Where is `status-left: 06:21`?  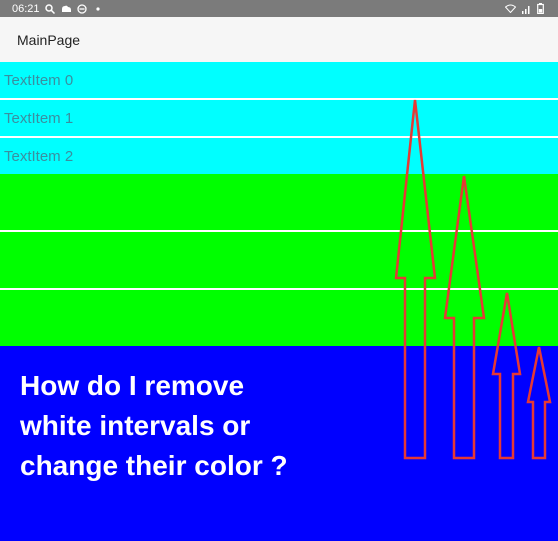 status-left: 06:21 is located at coordinates (58, 9).